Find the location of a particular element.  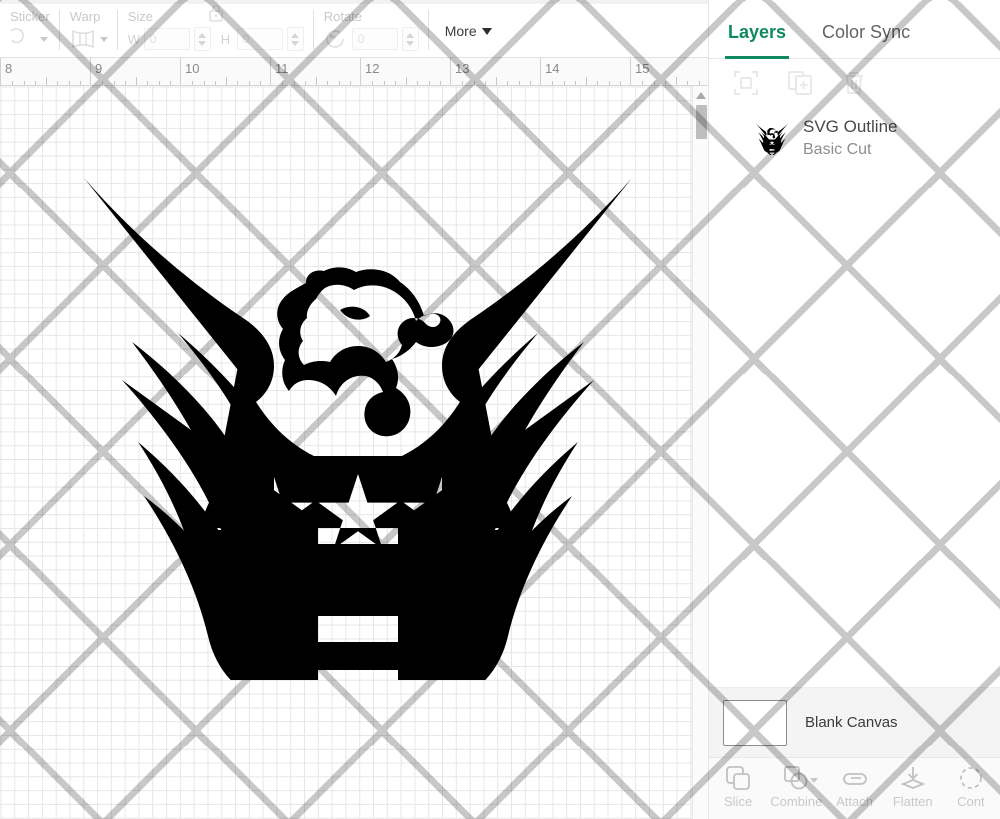

warp-label: Warp is located at coordinates (85, 16).